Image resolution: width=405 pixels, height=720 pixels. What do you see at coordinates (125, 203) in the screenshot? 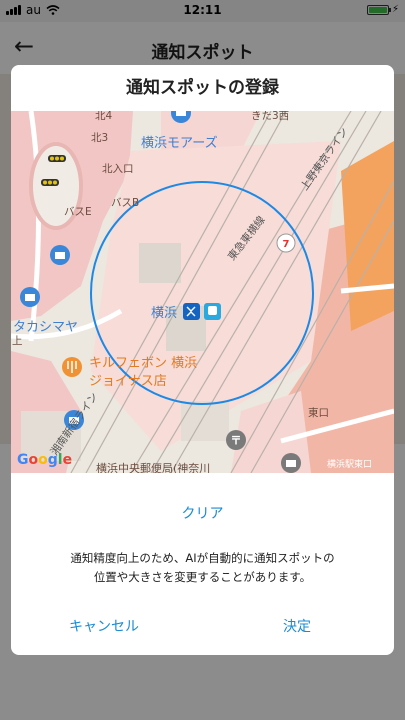
I see `map-label: バスB` at bounding box center [125, 203].